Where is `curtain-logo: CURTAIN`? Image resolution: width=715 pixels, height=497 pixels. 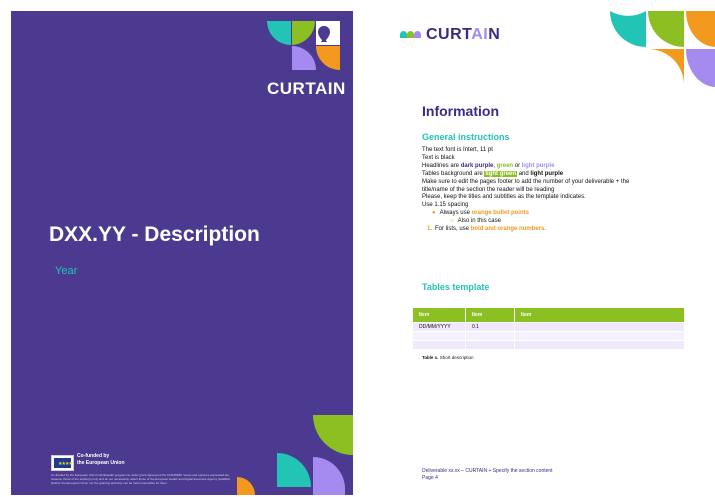 curtain-logo: CURTAIN is located at coordinates (450, 35).